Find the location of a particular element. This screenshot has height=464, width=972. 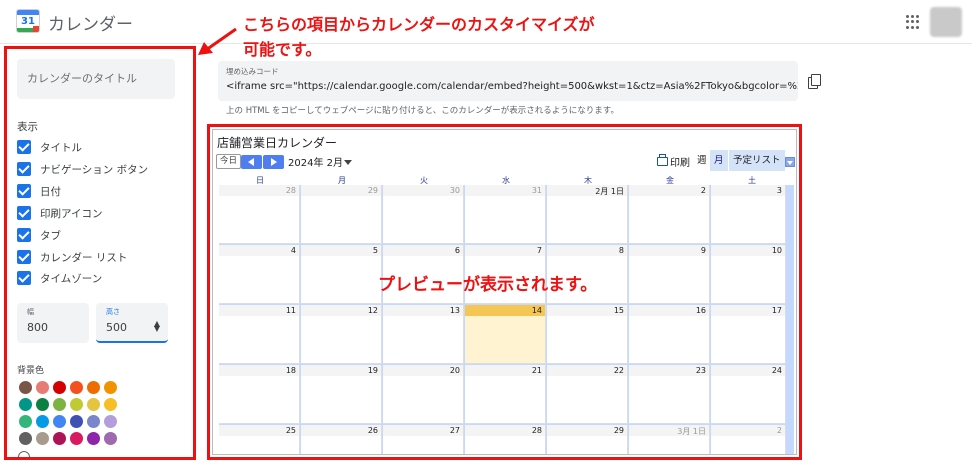

callout-arrow-icon is located at coordinates (217, 41).